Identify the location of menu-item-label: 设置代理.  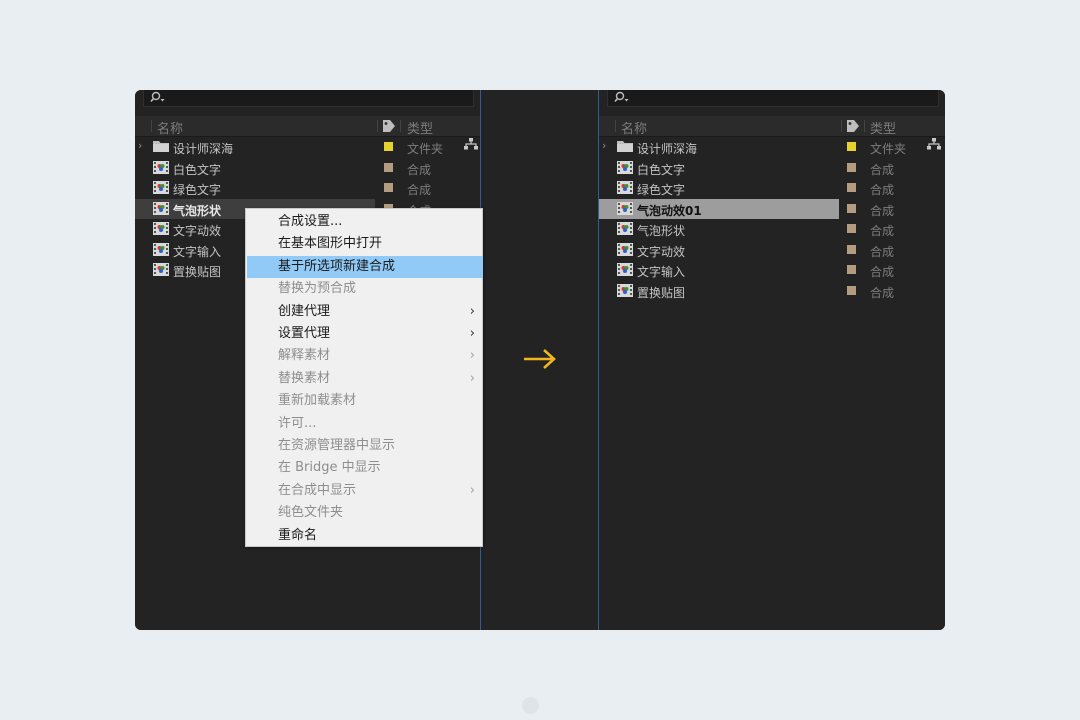
(304, 333).